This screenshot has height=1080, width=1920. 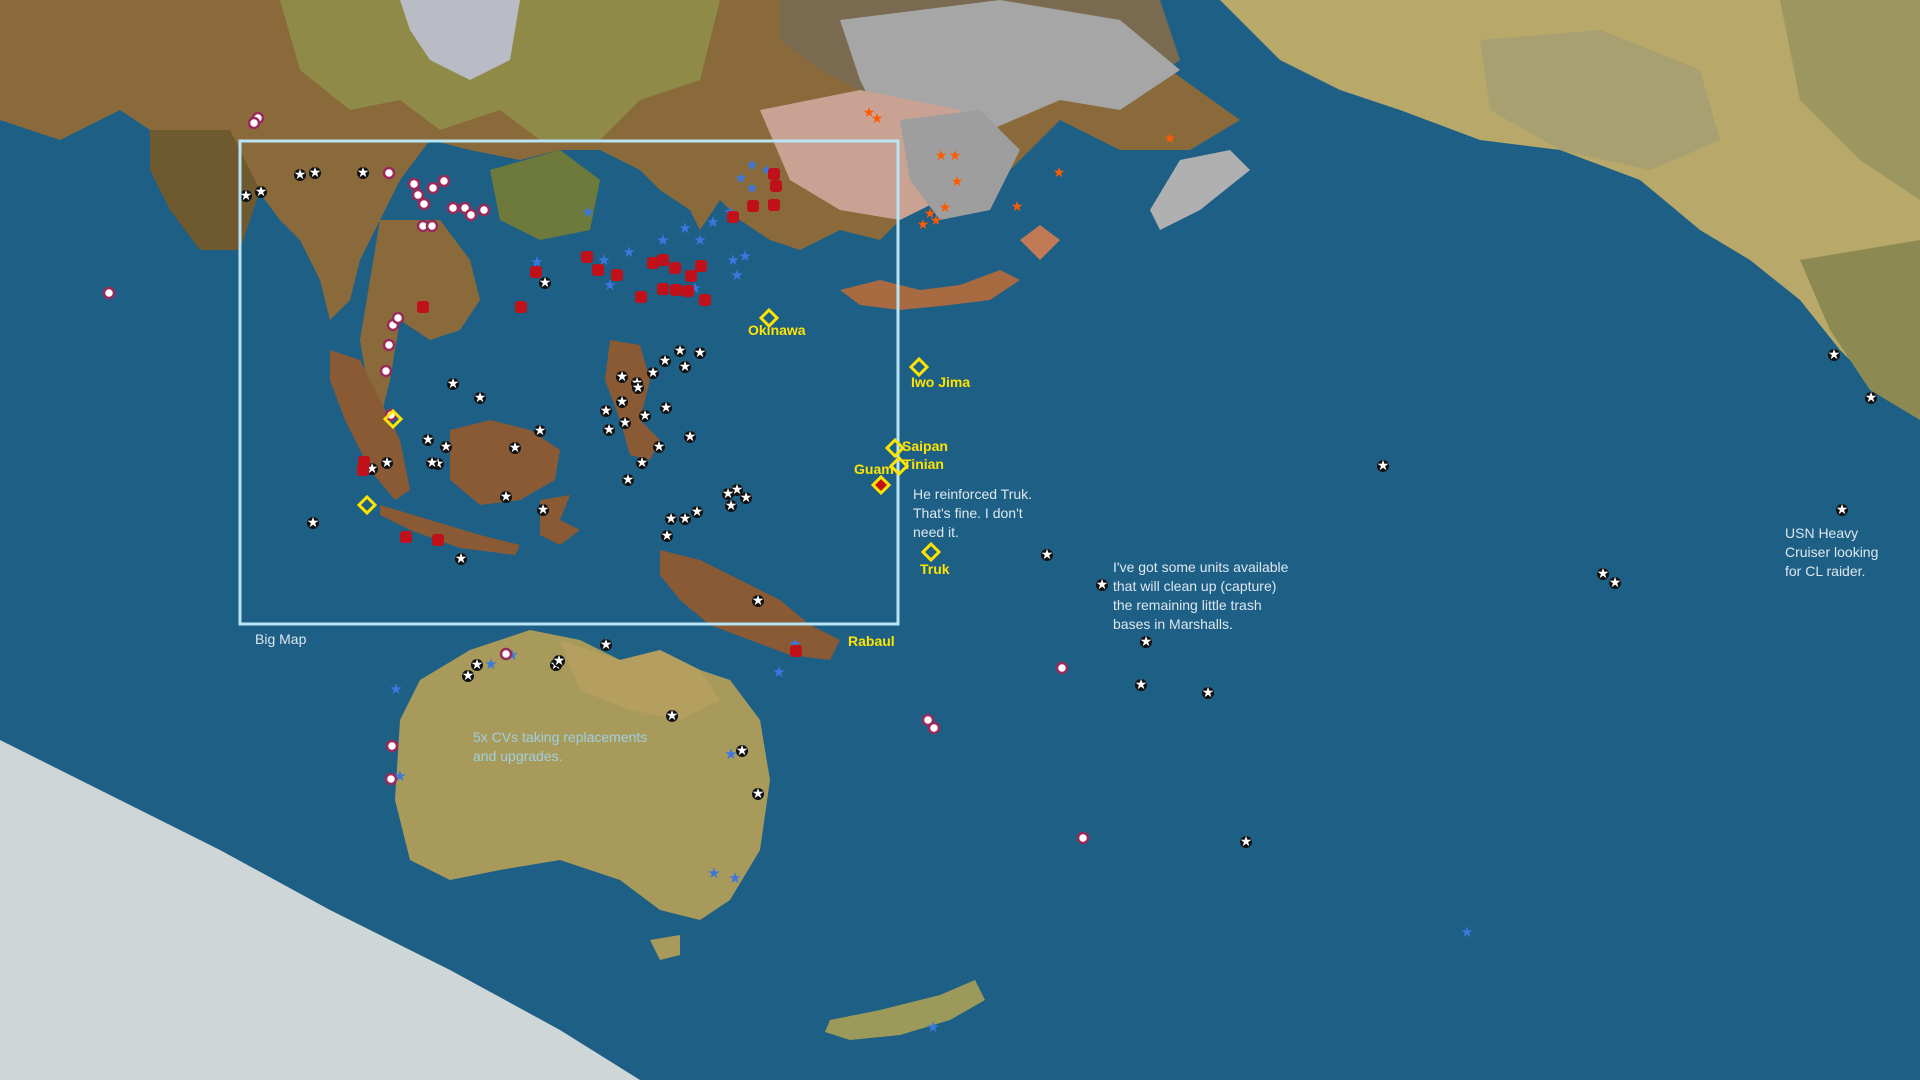 I want to click on label-okinawa: Okinawa, so click(x=777, y=330).